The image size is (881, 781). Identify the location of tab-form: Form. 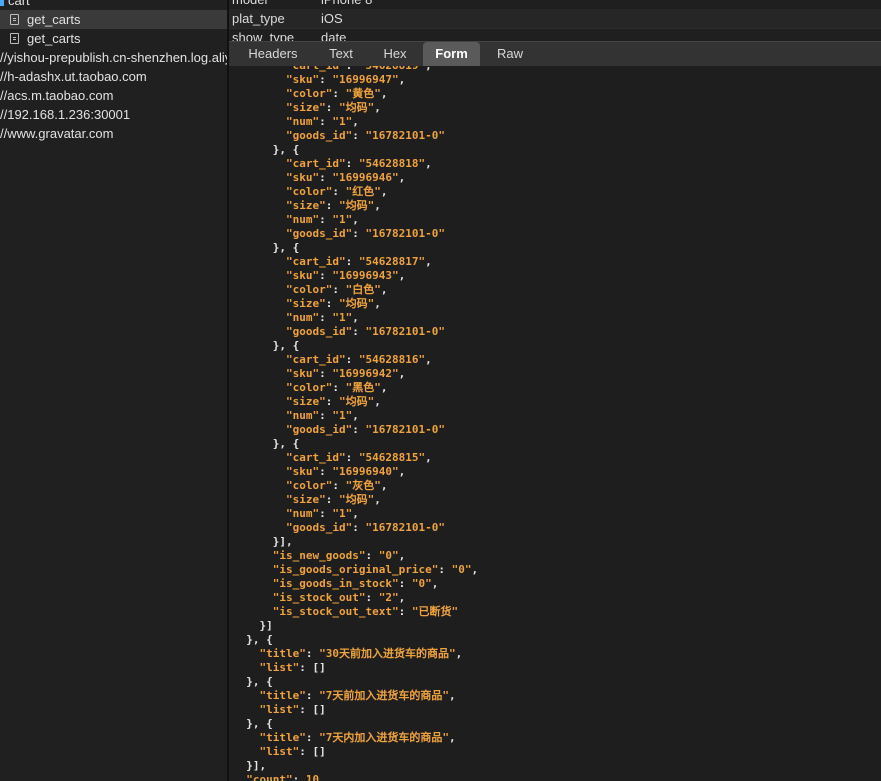
(451, 54).